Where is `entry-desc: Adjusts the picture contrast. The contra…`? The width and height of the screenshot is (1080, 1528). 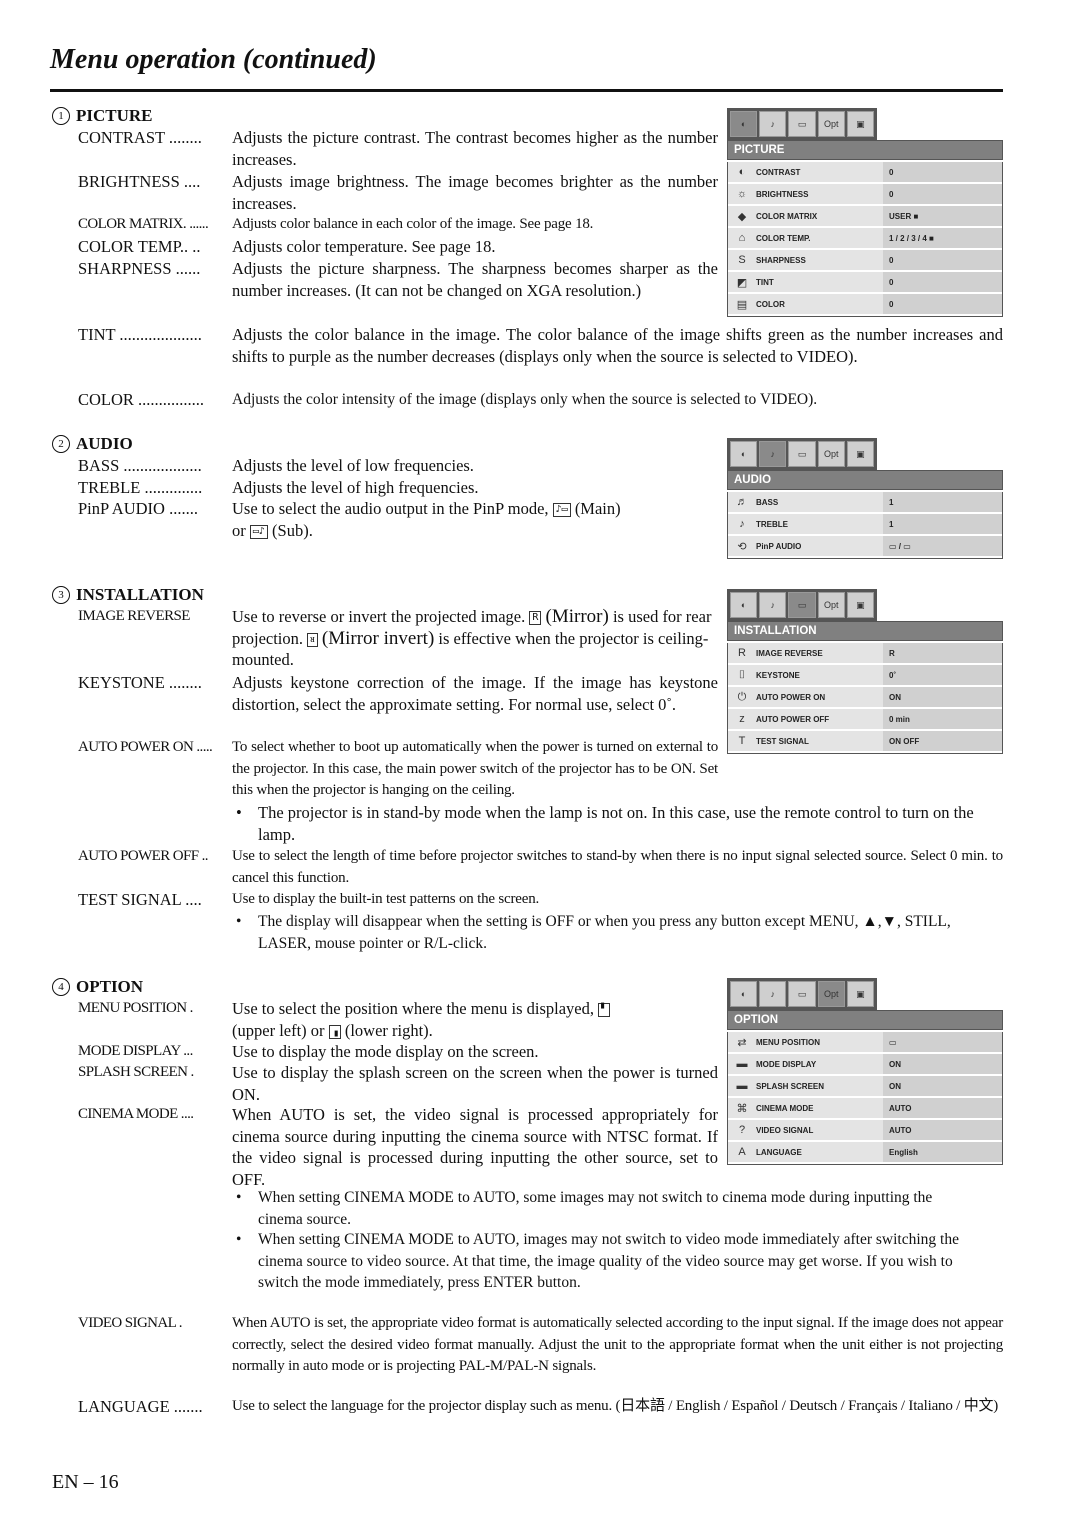
entry-desc: Adjusts the picture contrast. The contra… is located at coordinates (475, 148).